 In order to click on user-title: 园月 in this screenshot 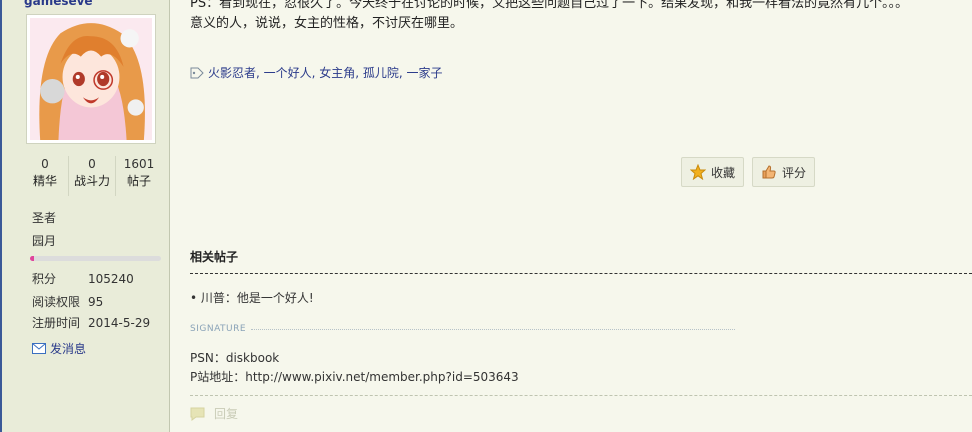, I will do `click(44, 241)`.